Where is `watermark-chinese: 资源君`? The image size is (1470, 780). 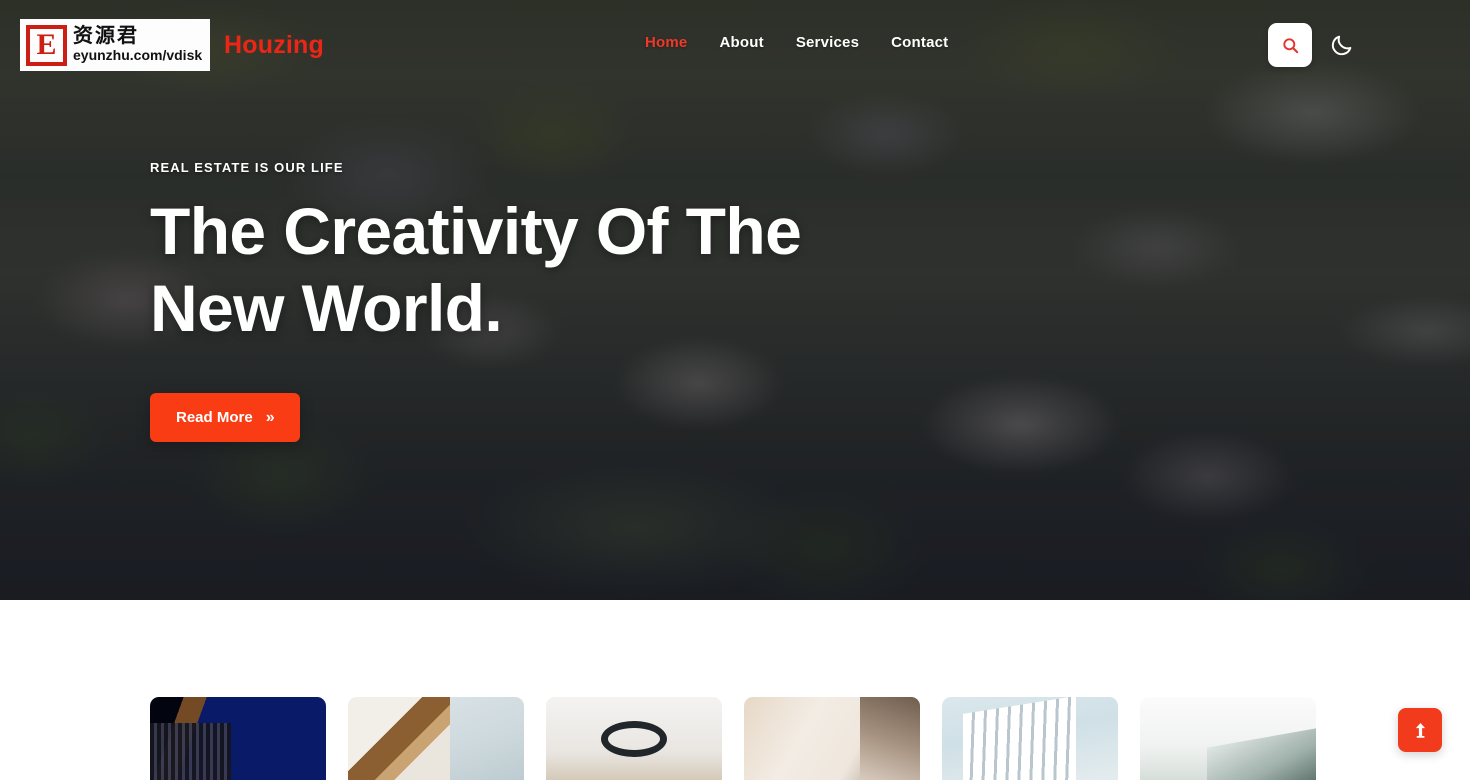 watermark-chinese: 资源君 is located at coordinates (106, 36).